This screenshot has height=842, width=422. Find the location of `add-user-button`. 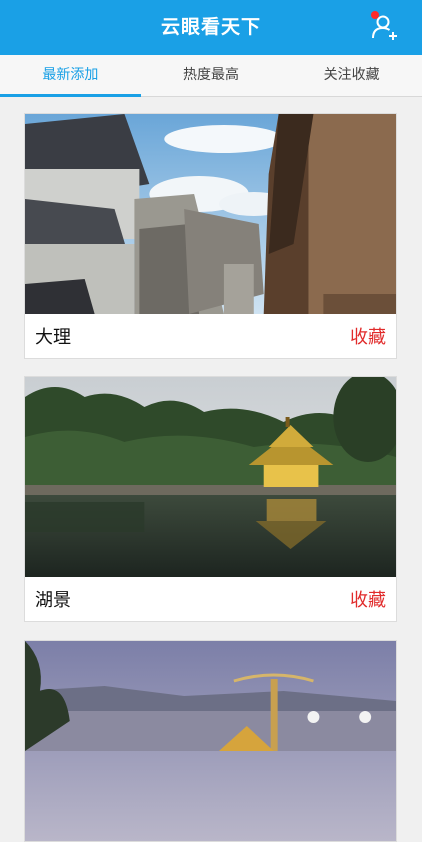

add-user-button is located at coordinates (385, 26).